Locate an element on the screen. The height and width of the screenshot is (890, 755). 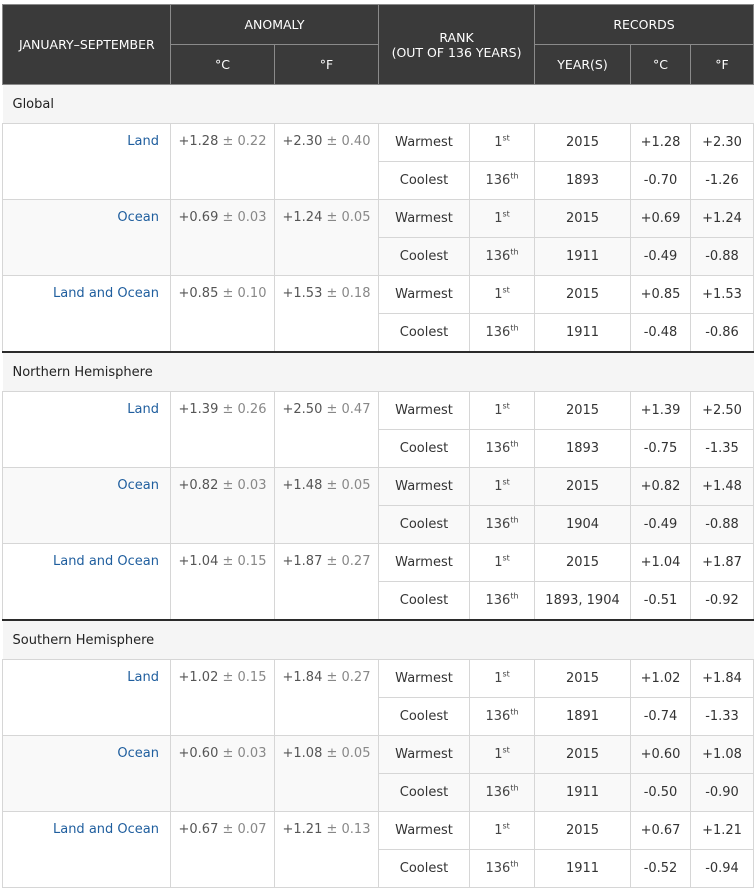
uncertainty: ± 0.15 is located at coordinates (244, 677).